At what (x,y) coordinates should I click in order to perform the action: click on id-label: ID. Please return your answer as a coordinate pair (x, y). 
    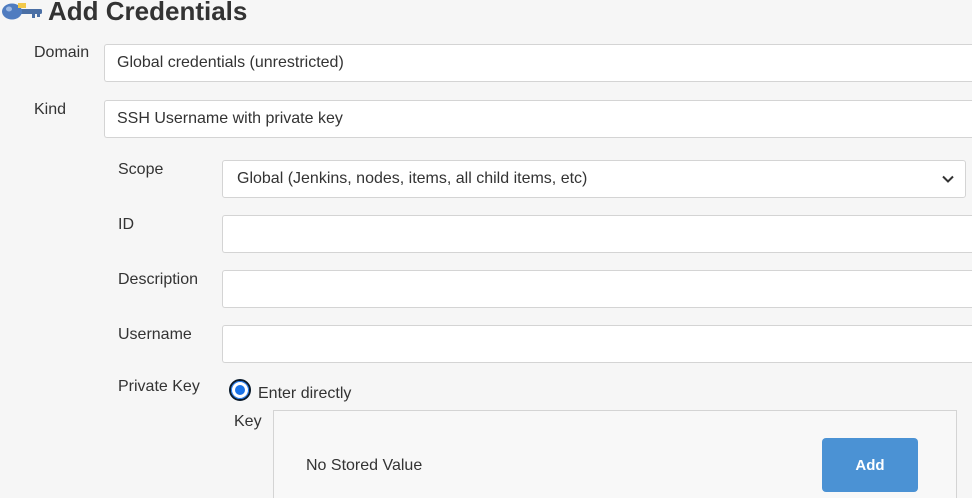
    Looking at the image, I should click on (126, 224).